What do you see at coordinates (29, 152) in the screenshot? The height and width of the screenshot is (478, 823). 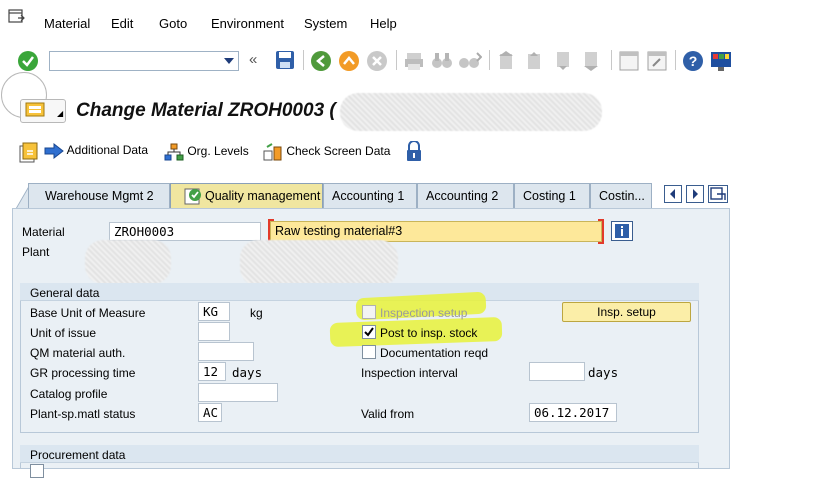 I see `multi-object-icon` at bounding box center [29, 152].